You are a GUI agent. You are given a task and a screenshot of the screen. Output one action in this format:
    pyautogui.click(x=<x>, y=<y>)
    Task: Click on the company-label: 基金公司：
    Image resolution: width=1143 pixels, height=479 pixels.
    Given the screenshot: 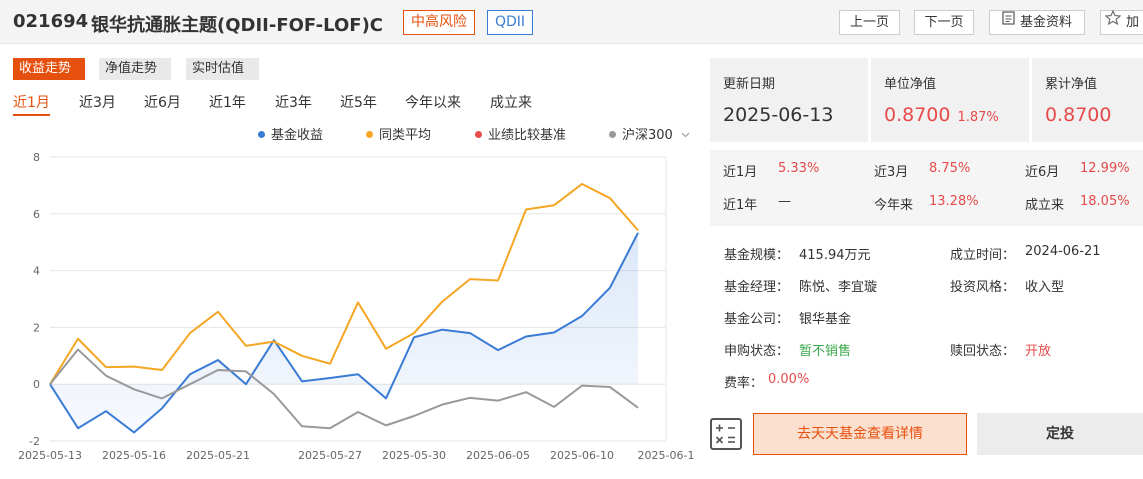 What is the action you would take?
    pyautogui.click(x=757, y=319)
    